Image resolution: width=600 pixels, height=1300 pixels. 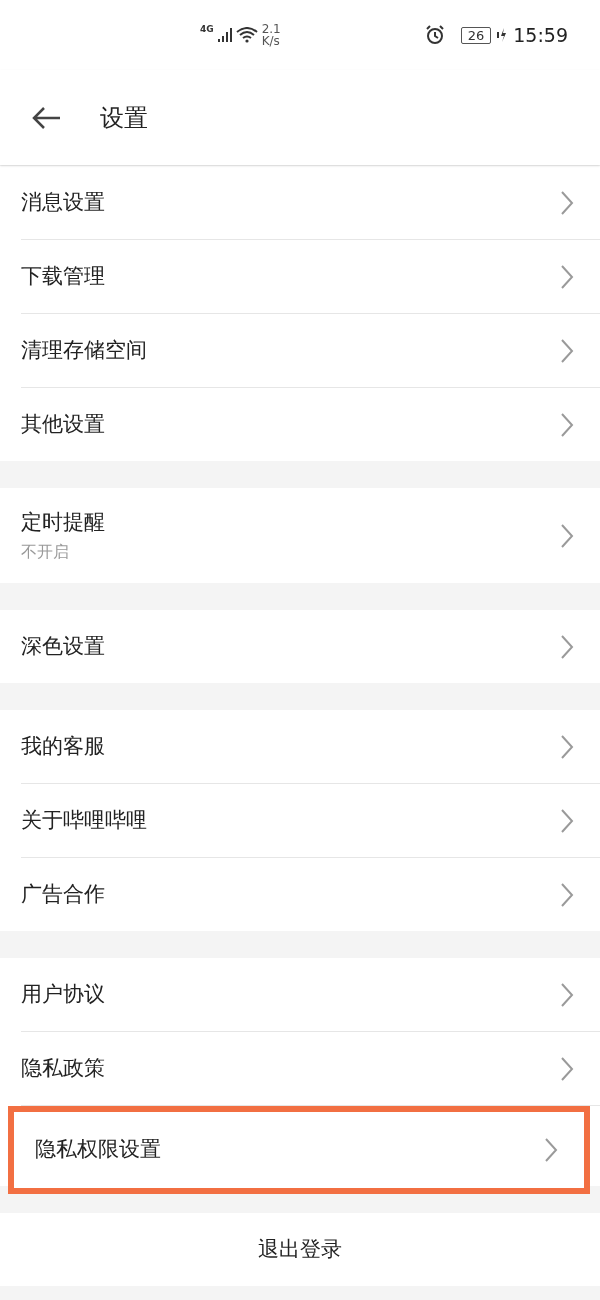 What do you see at coordinates (434, 35) in the screenshot?
I see `alarm-icon` at bounding box center [434, 35].